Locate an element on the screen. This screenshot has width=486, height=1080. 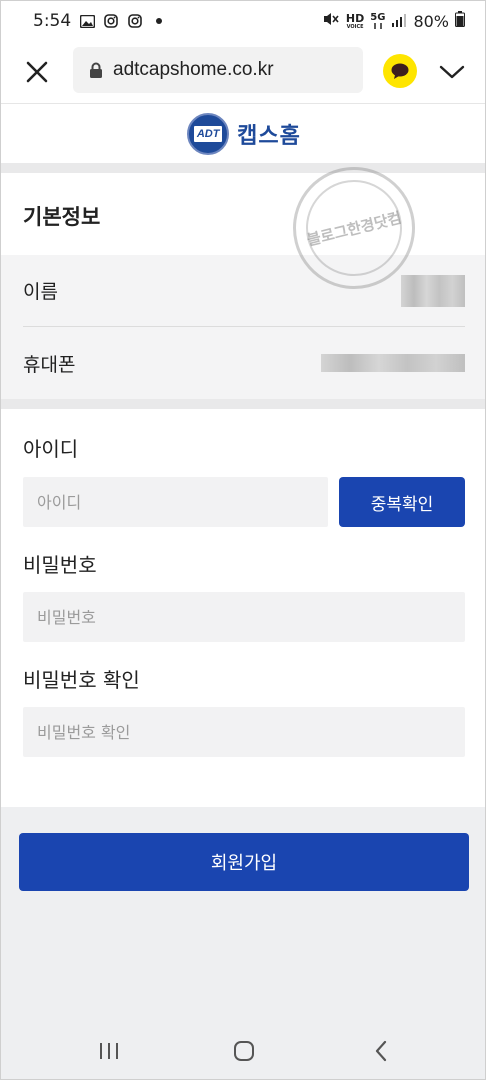
id-label: 아이디 is located at coordinates (51, 449).